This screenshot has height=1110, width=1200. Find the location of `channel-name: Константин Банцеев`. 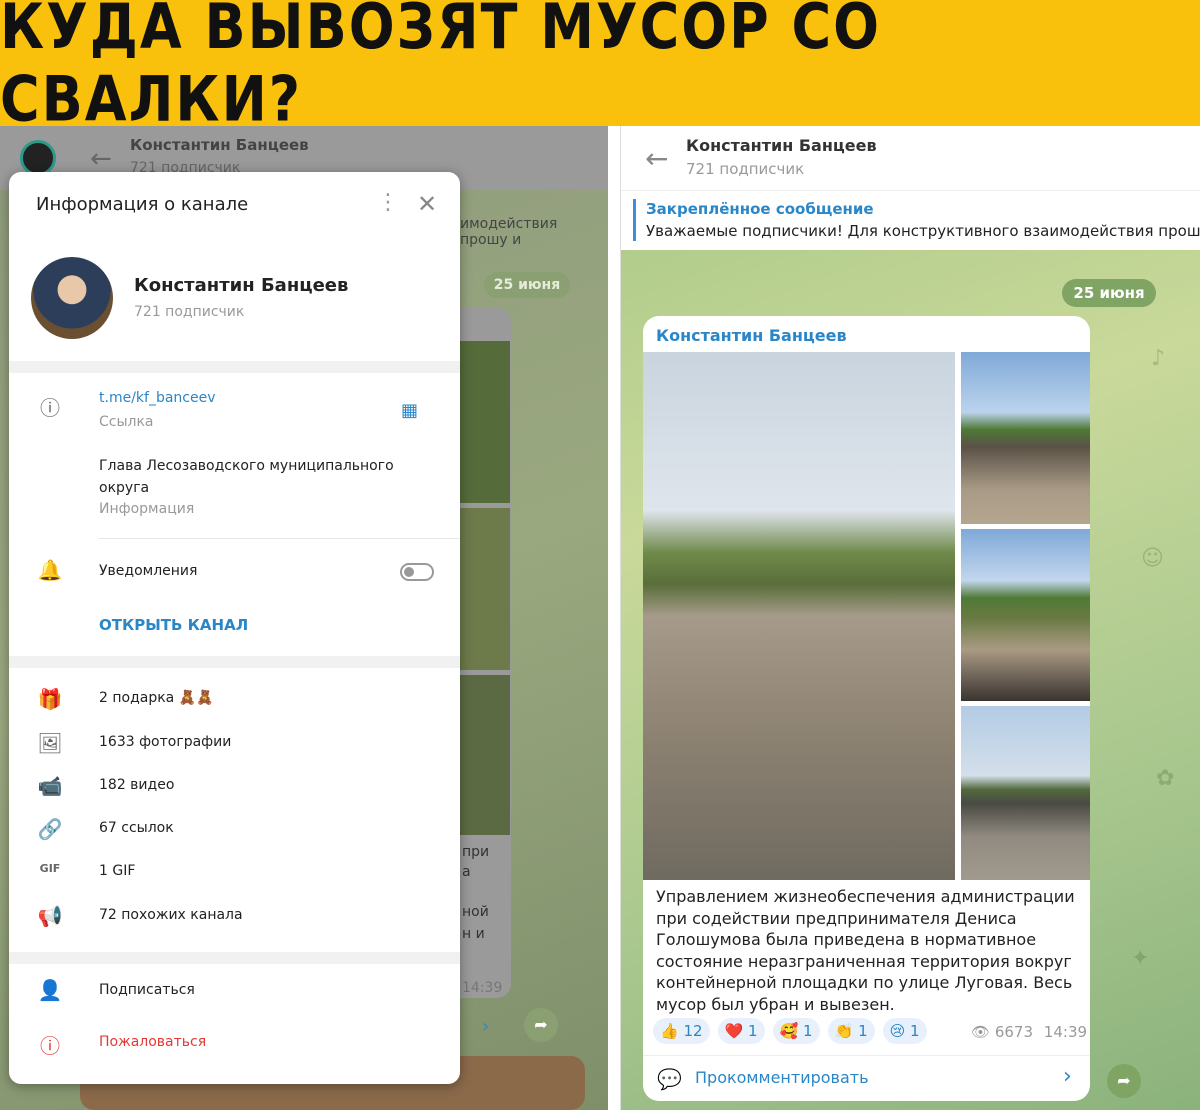

channel-name: Константин Банцеев is located at coordinates (241, 285).